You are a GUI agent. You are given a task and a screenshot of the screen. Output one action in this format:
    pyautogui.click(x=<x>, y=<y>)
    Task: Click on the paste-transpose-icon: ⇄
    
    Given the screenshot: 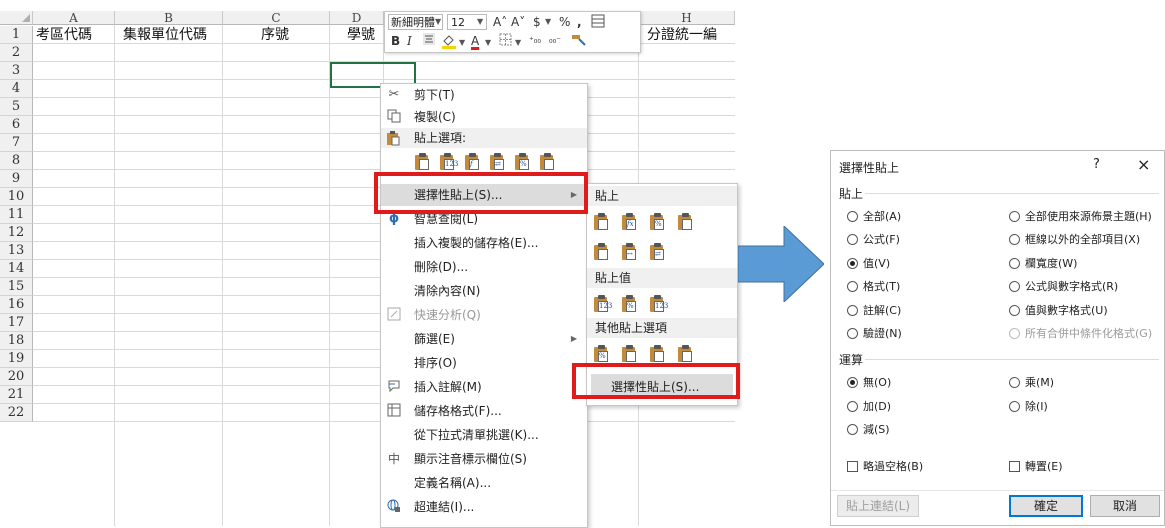 What is the action you would take?
    pyautogui.click(x=497, y=161)
    